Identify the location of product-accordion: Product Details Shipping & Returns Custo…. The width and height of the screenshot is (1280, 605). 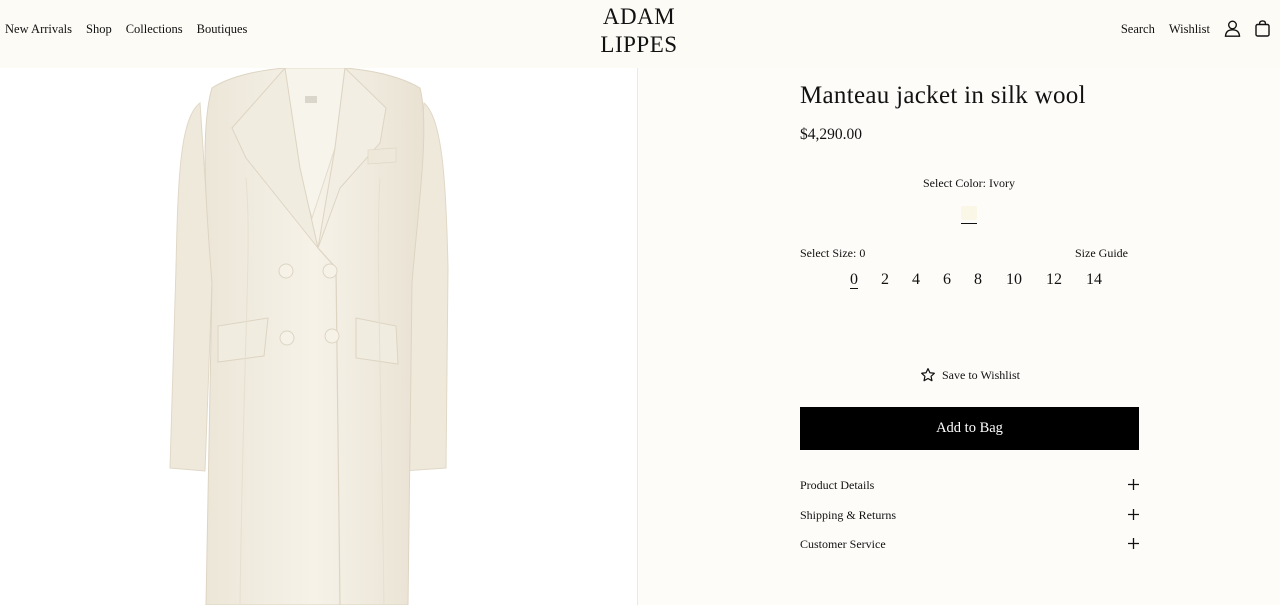
(970, 518).